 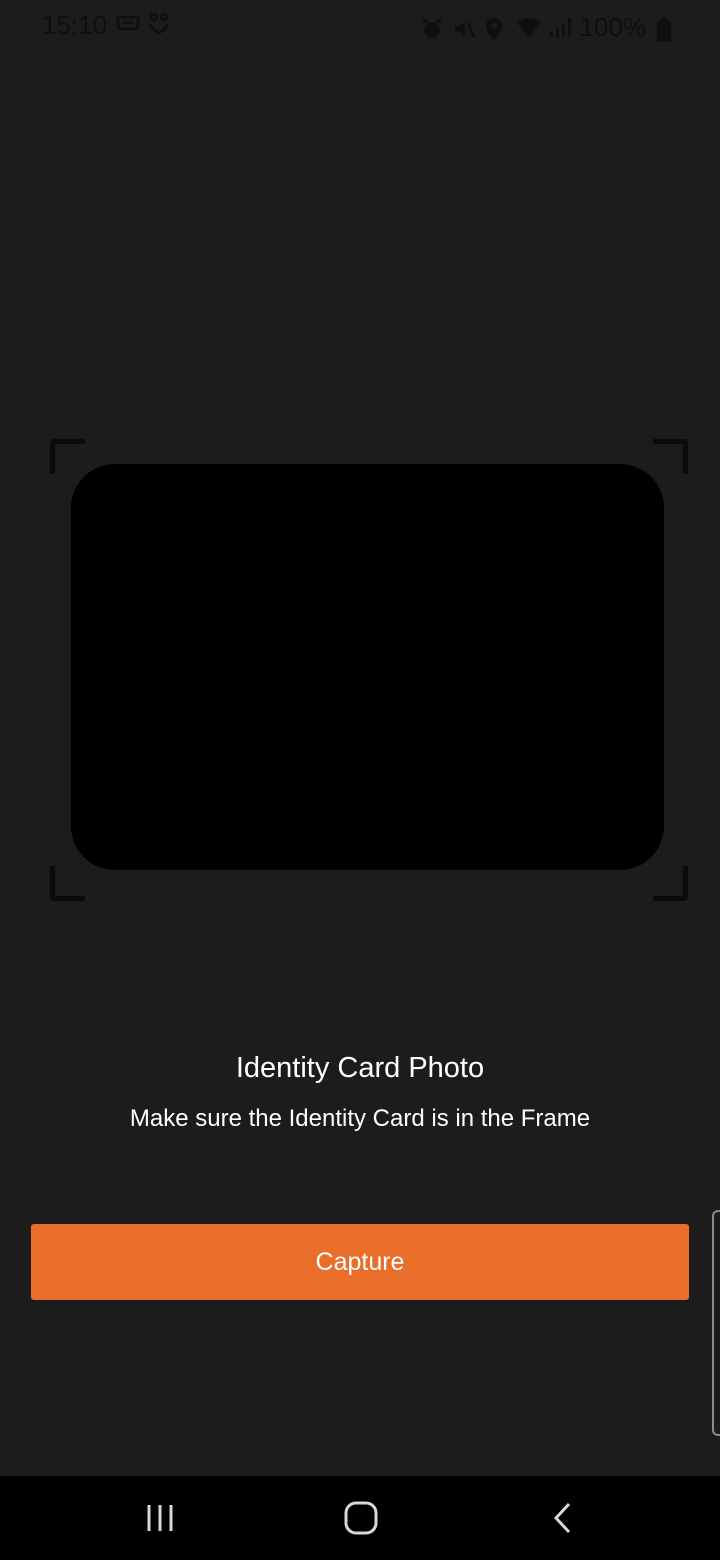 I want to click on status-right-icons: 100%, so click(x=549, y=27).